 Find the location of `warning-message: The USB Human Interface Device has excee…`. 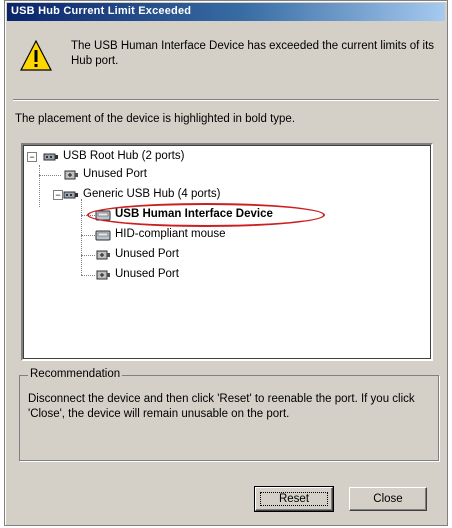

warning-message: The USB Human Interface Device has excee… is located at coordinates (253, 53).